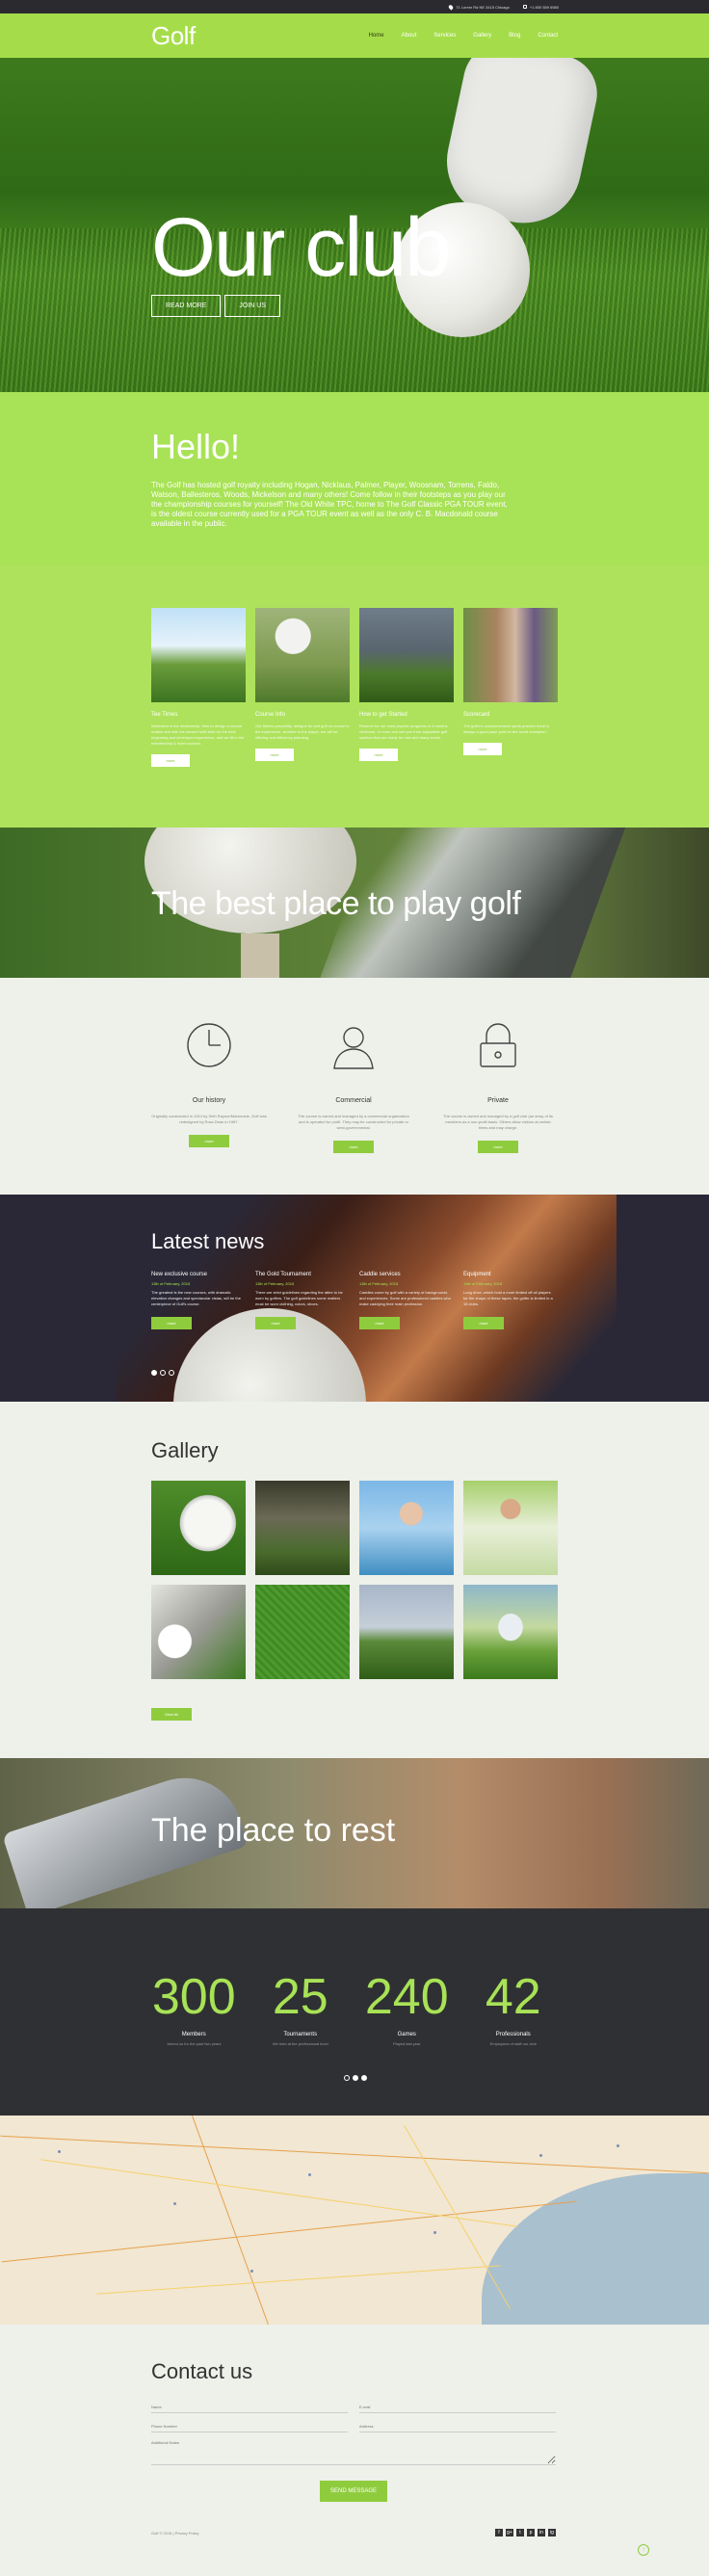 The height and width of the screenshot is (2576, 709). Describe the element at coordinates (499, 2533) in the screenshot. I see `facebook-icon: f` at that location.